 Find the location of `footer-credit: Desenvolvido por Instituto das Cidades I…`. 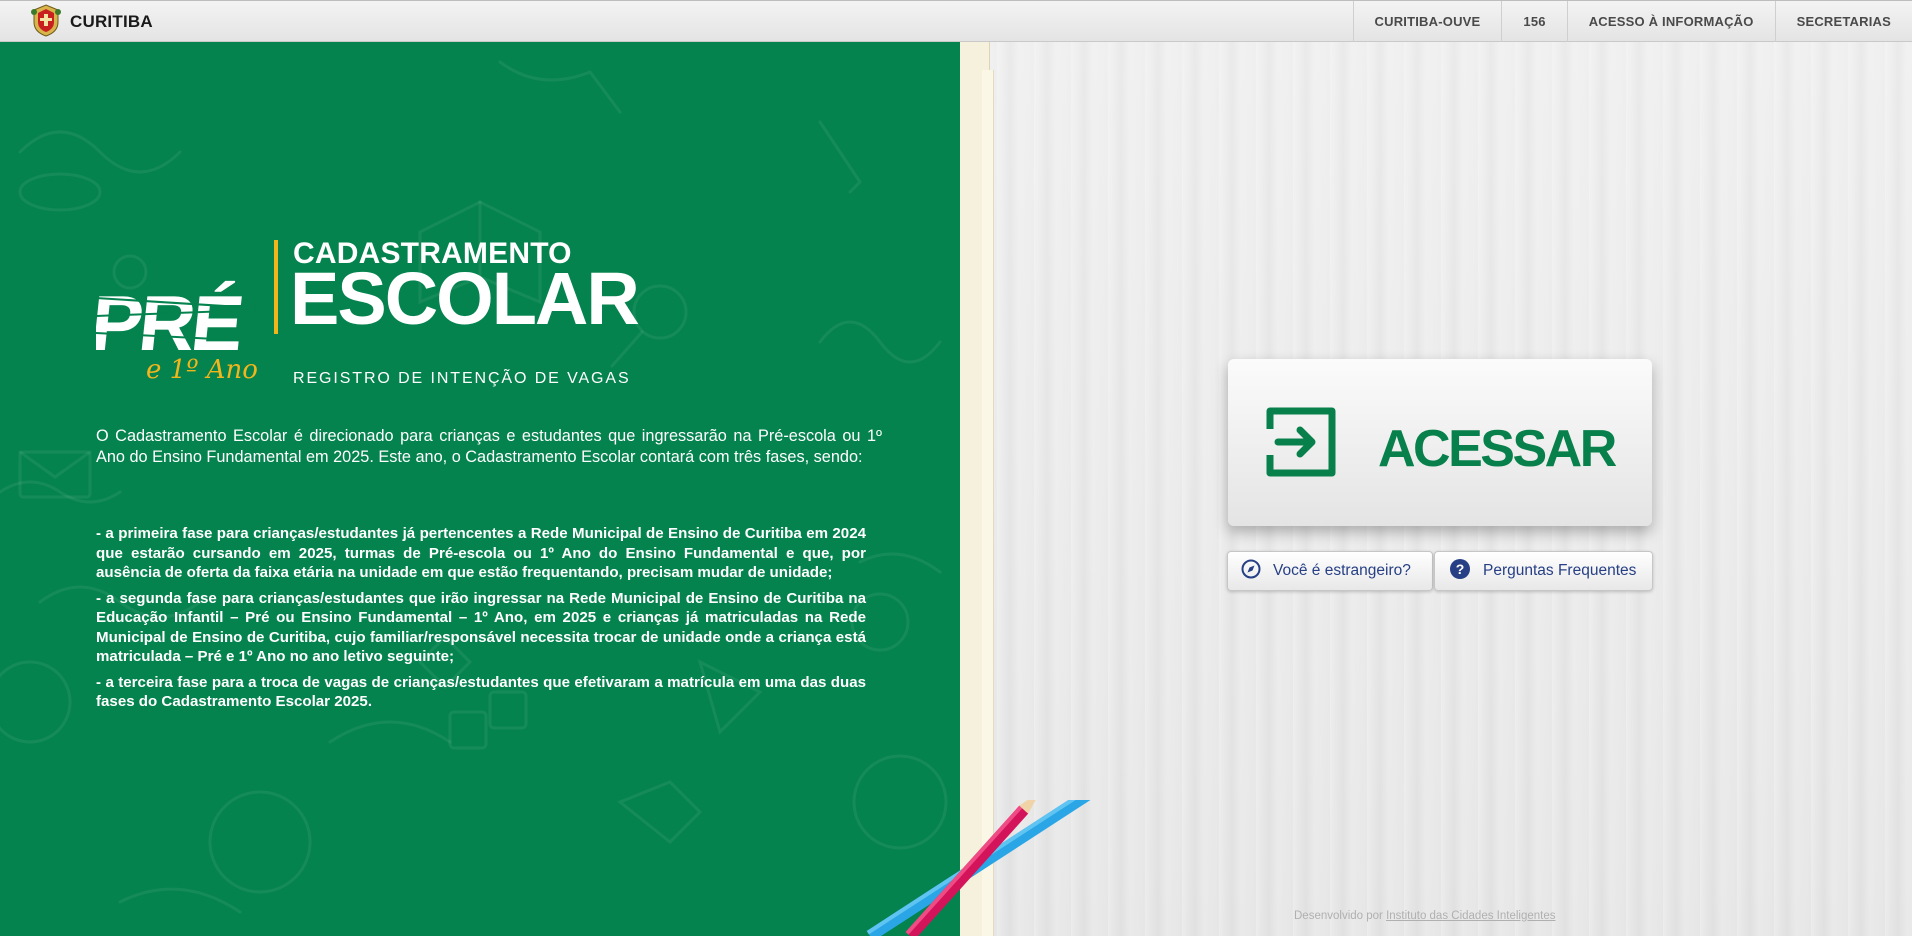

footer-credit: Desenvolvido por Instituto das Cidades I… is located at coordinates (1424, 916).